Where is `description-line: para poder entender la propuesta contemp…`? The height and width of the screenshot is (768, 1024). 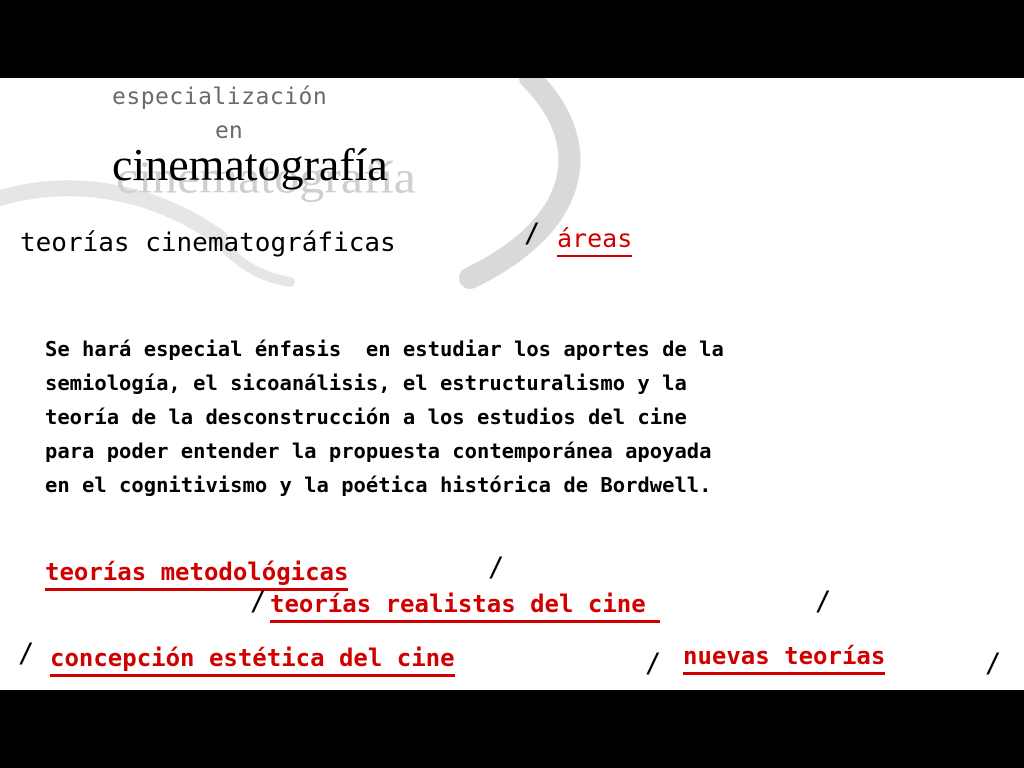 description-line: para poder entender la propuesta contemp… is located at coordinates (378, 451).